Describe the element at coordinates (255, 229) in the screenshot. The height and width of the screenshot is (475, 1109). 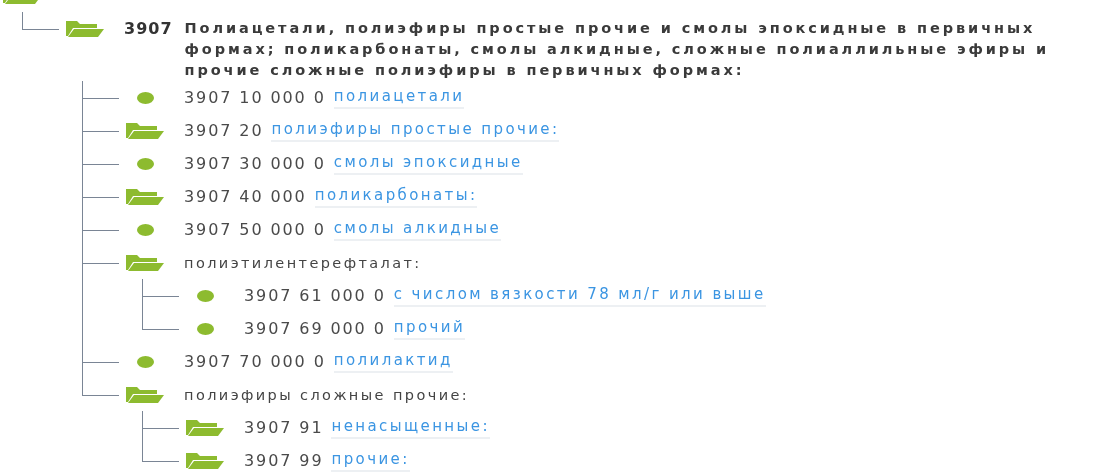
I see `code-text: 3907 50 000 0` at that location.